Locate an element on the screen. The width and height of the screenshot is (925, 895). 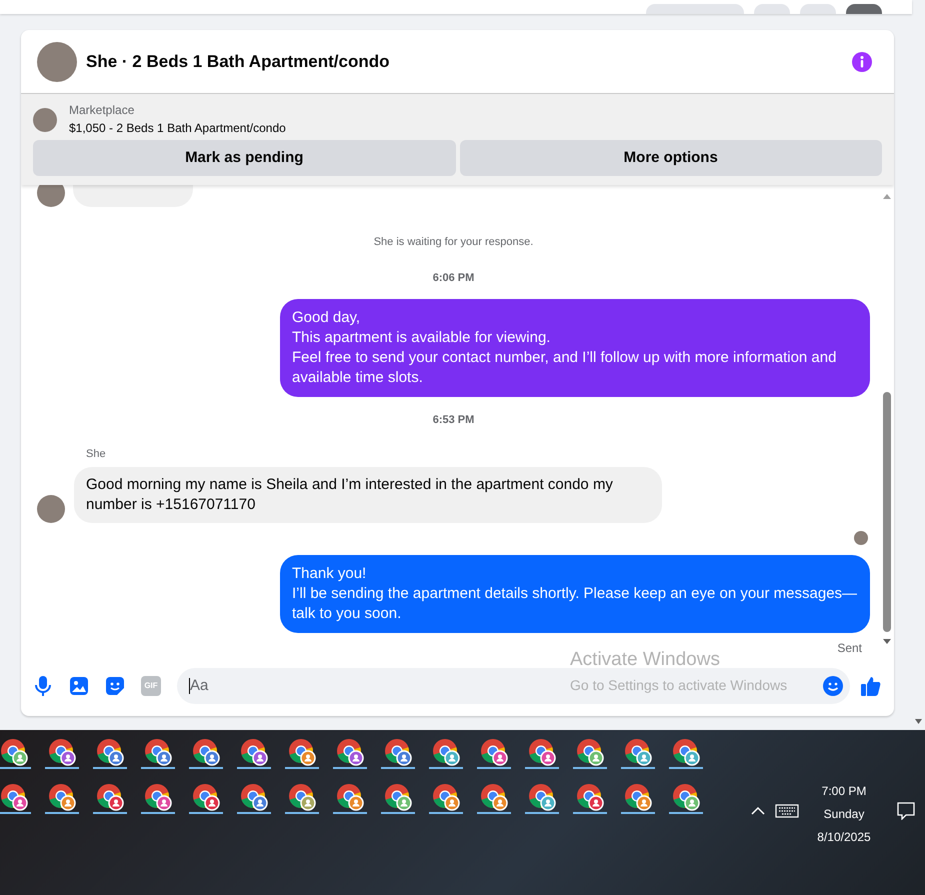
clock-date: 8/10/2025 is located at coordinates (844, 837).